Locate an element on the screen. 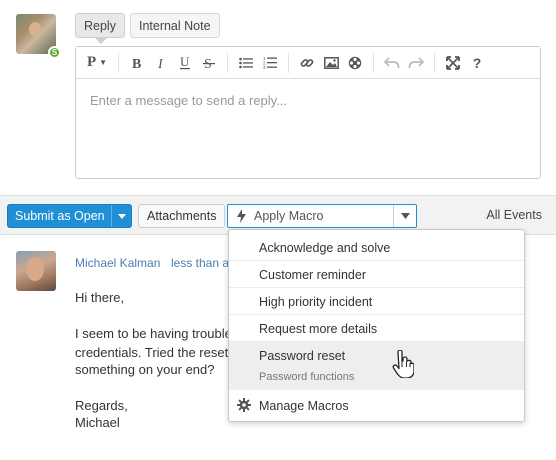 Image resolution: width=556 pixels, height=460 pixels. customer-avatar is located at coordinates (36, 271).